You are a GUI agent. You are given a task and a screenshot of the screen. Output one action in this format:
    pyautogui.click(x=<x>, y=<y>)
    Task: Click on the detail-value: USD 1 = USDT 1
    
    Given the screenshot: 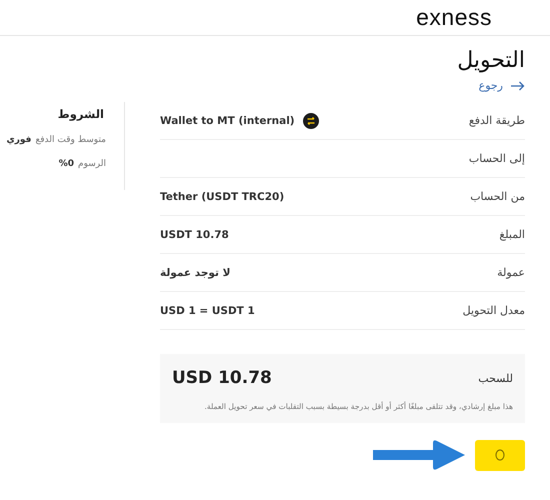 What is the action you would take?
    pyautogui.click(x=207, y=310)
    